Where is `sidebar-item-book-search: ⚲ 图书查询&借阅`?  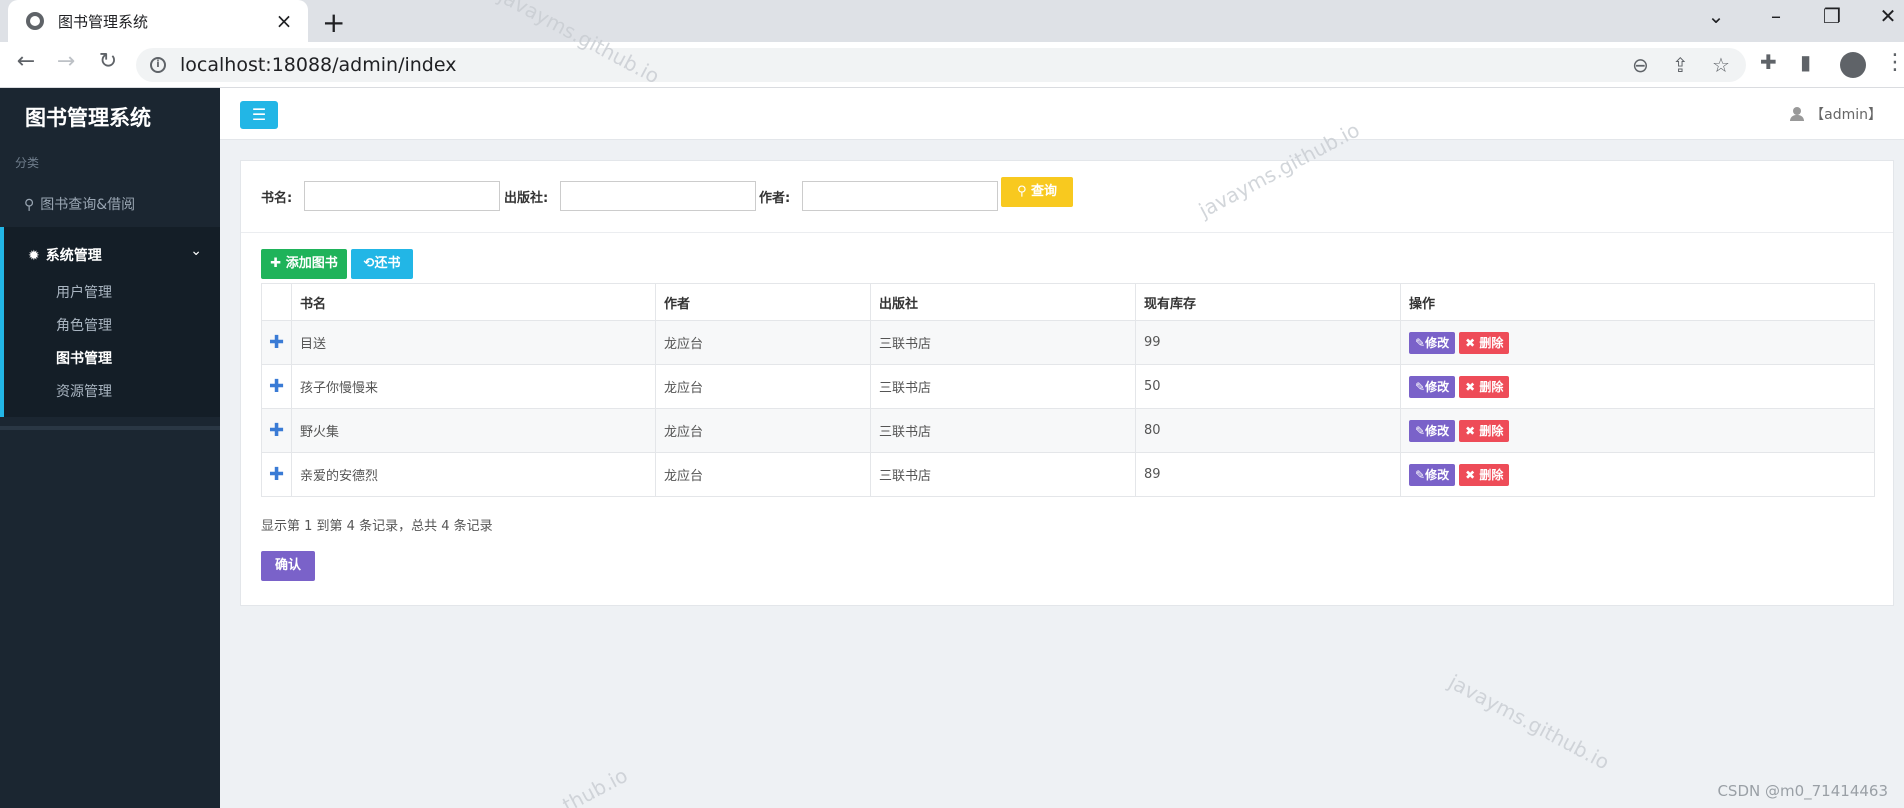 sidebar-item-book-search: ⚲ 图书查询&借阅 is located at coordinates (79, 204).